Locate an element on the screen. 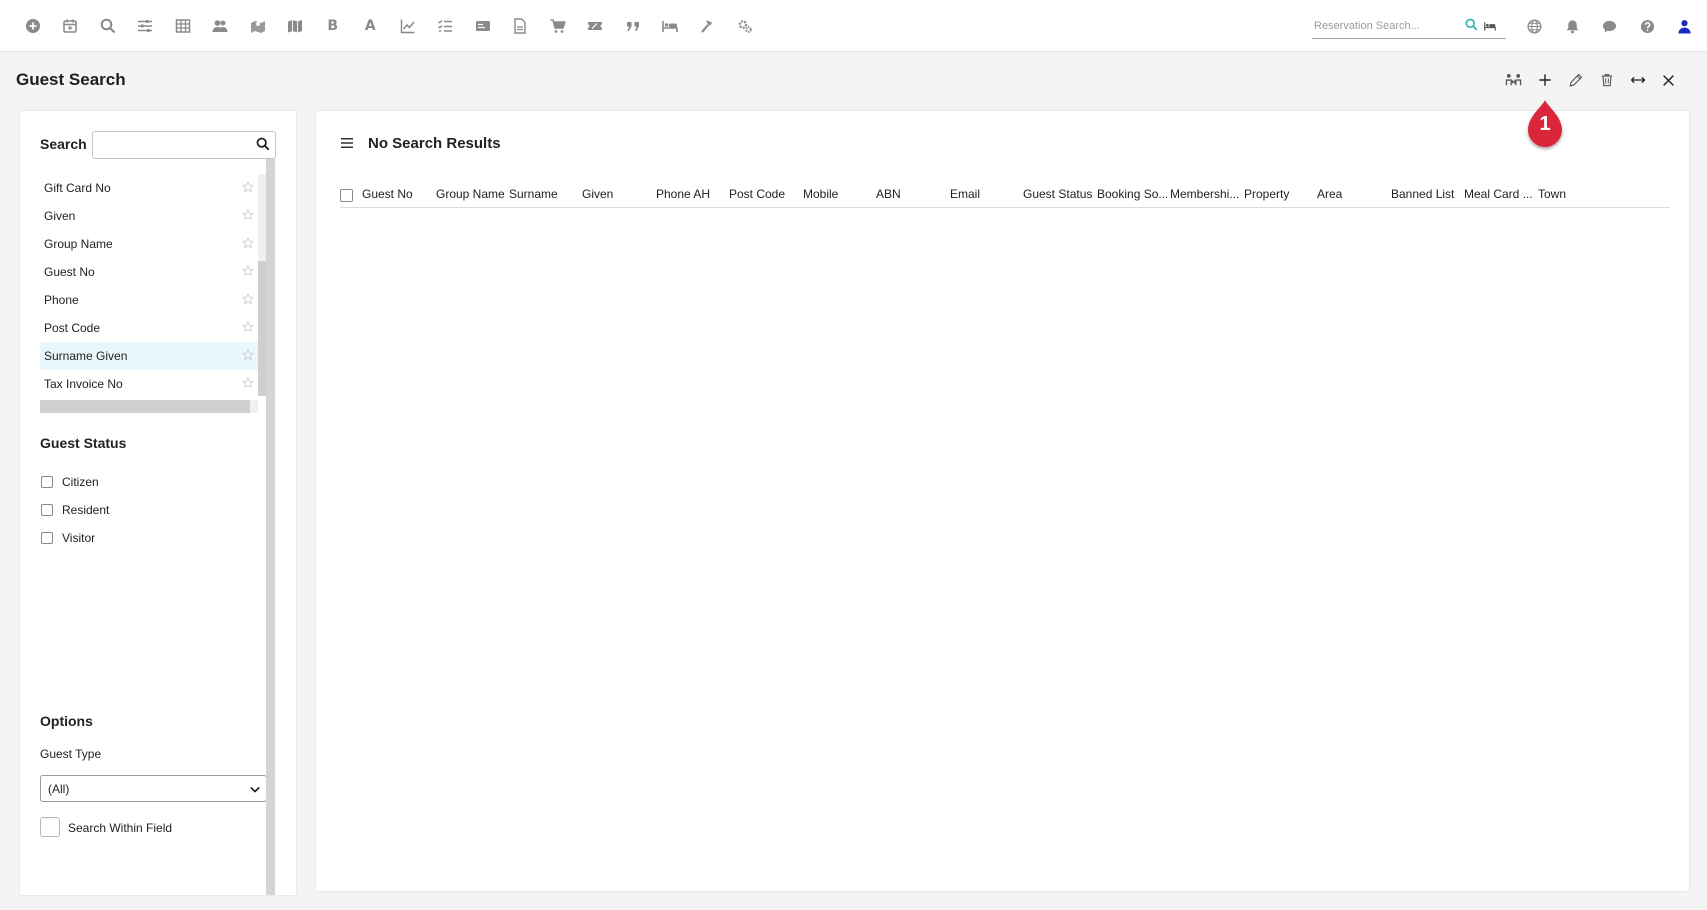 The height and width of the screenshot is (910, 1707). column-header: ABN is located at coordinates (911, 194).